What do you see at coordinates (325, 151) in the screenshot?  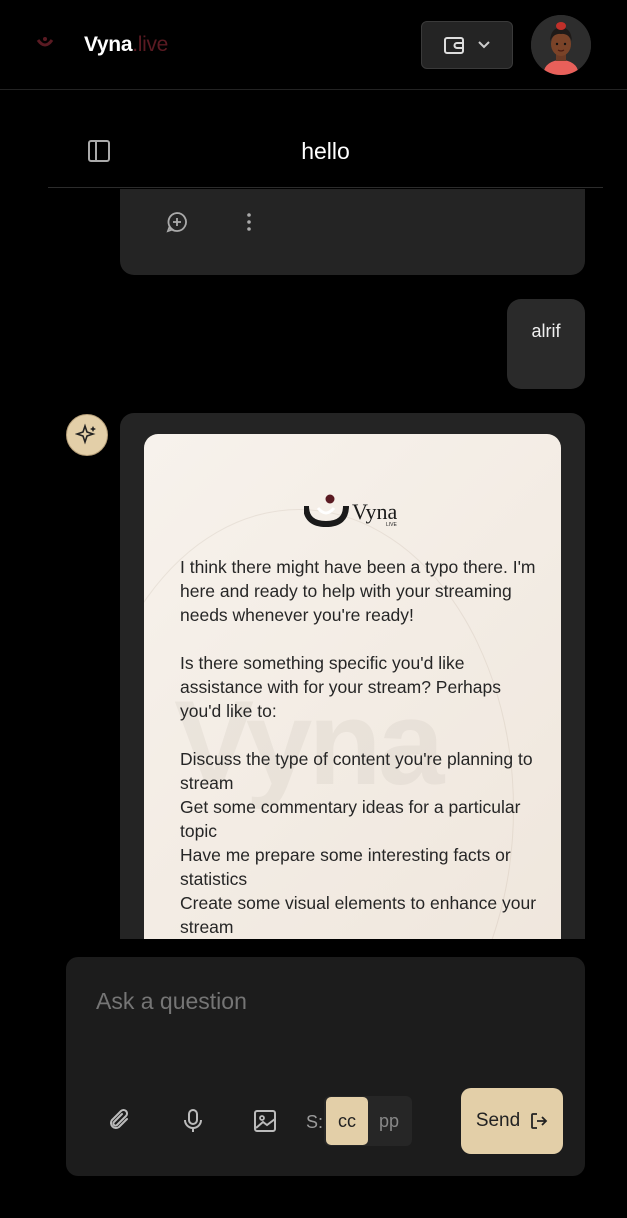 I see `chat-title: hello` at bounding box center [325, 151].